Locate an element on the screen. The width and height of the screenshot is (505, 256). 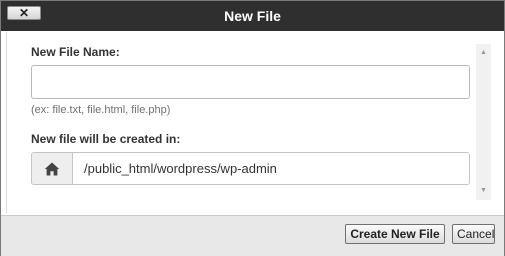
create-new-file-button: Create New File is located at coordinates (395, 234).